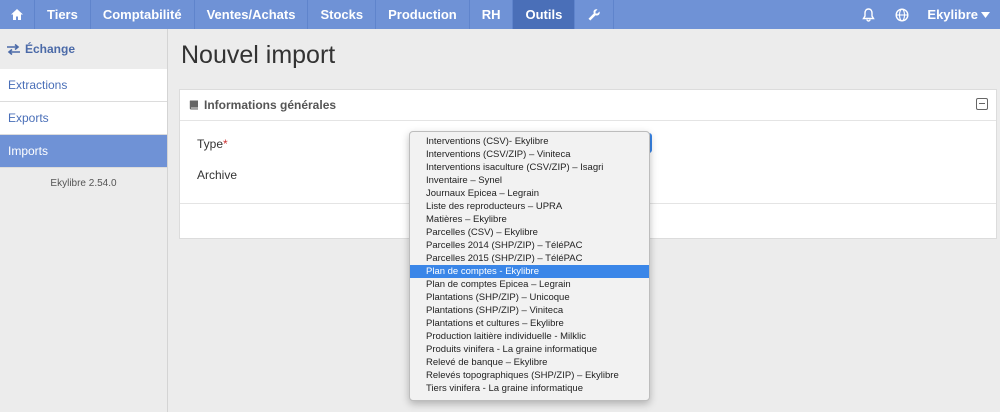 The image size is (1000, 412). Describe the element at coordinates (529, 154) in the screenshot. I see `option-interventions-csv-zip-viniteca: Interventions (CSV/ZIP) – Viniteca` at that location.